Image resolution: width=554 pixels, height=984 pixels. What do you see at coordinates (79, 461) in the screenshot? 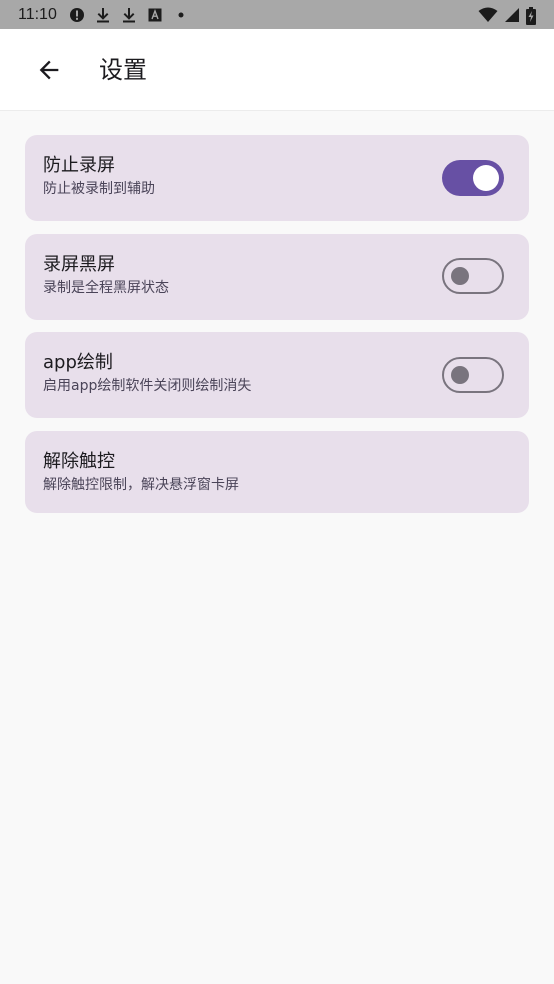
I see `setting-title: 解除触控` at bounding box center [79, 461].